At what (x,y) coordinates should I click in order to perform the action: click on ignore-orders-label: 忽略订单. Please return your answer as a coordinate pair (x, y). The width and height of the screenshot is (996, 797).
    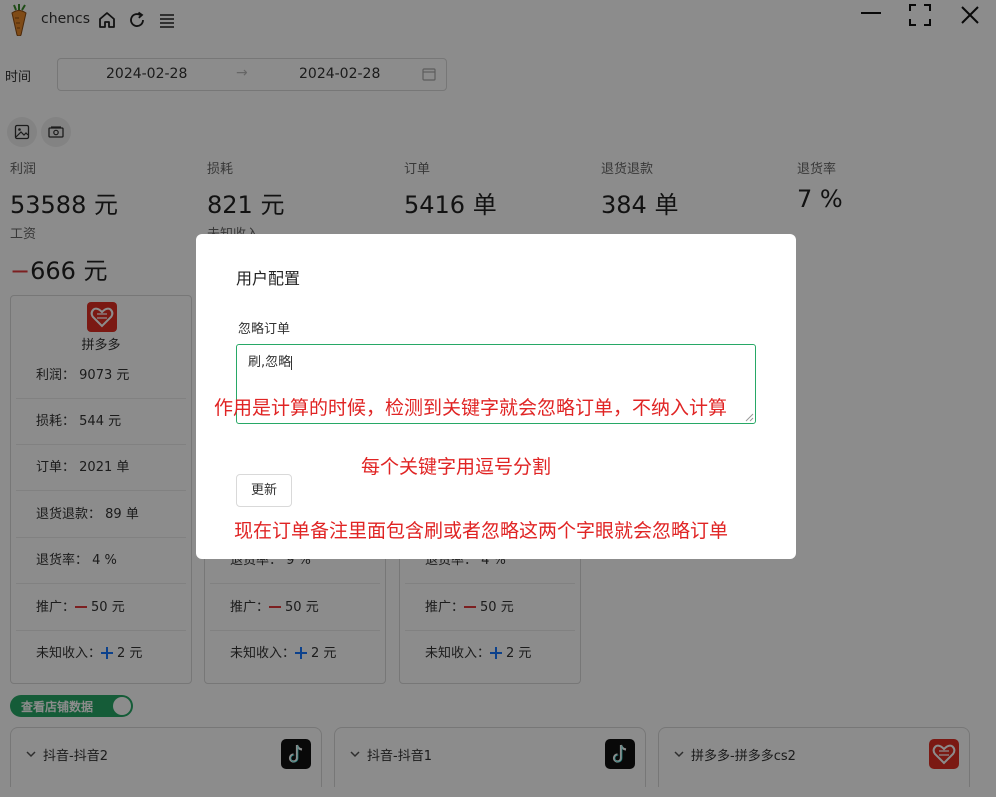
    Looking at the image, I should click on (264, 329).